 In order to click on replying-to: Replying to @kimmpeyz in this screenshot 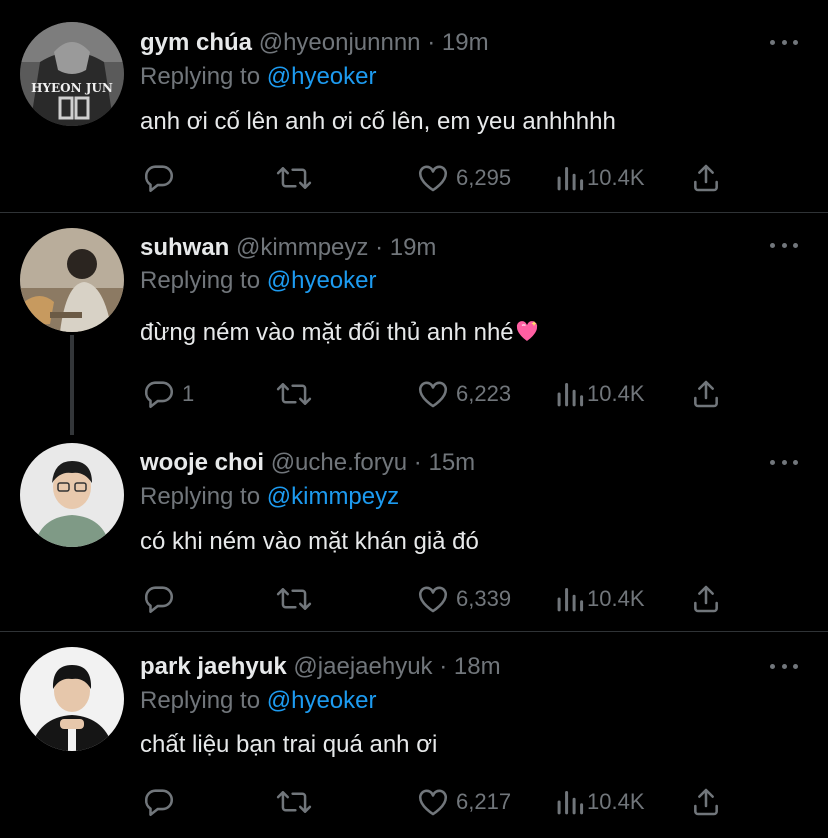, I will do `click(269, 497)`.